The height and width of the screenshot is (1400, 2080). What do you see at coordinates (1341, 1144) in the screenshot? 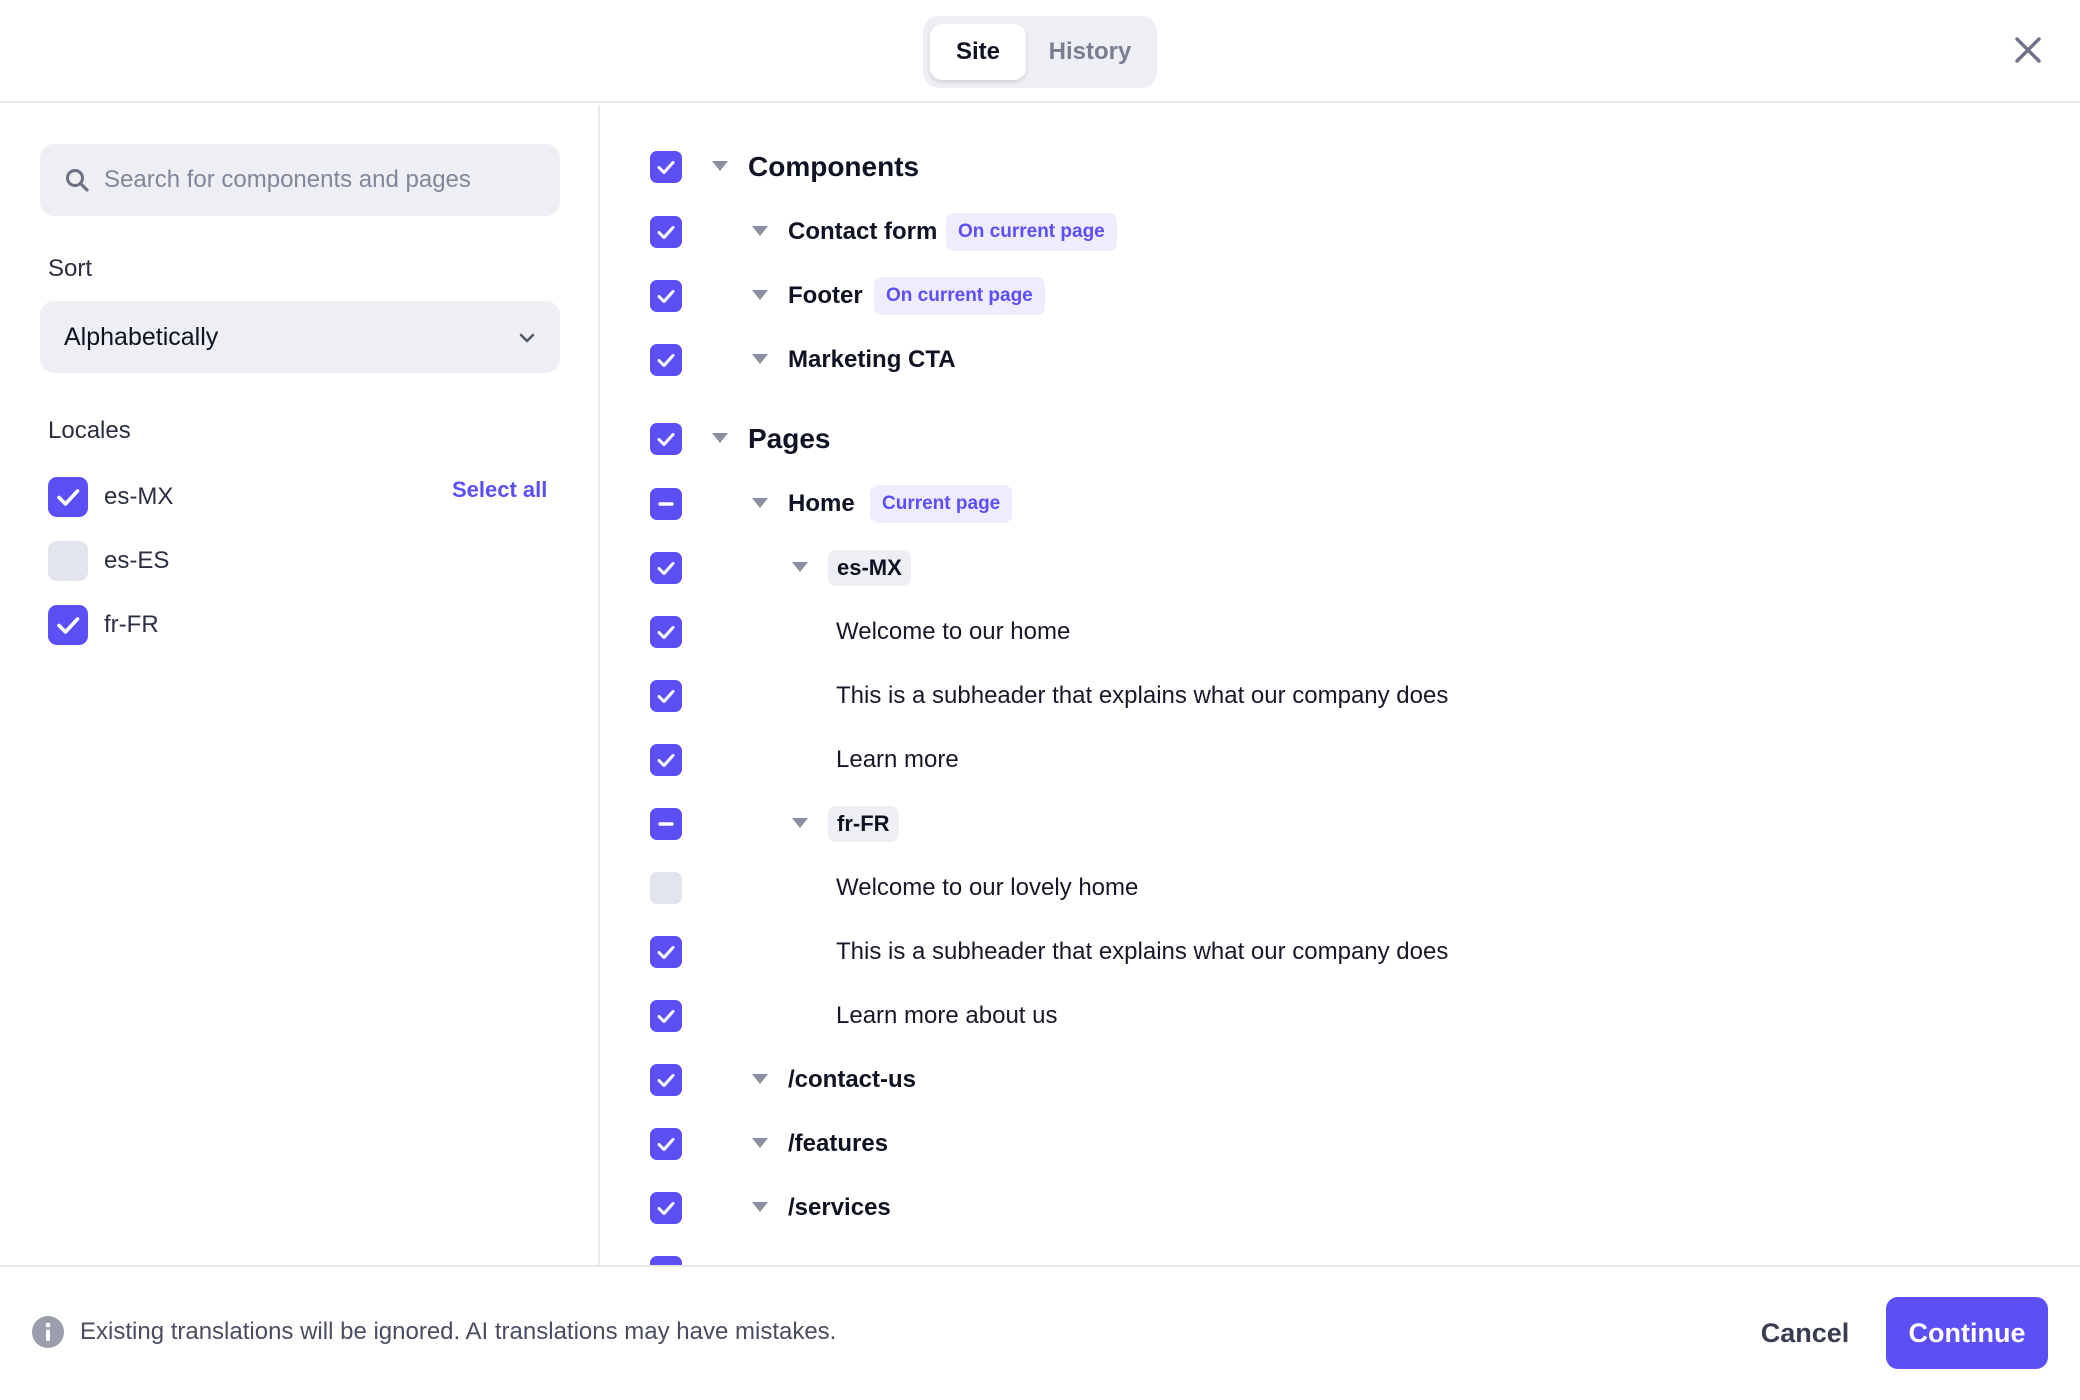
I see `tree-row: /features` at bounding box center [1341, 1144].